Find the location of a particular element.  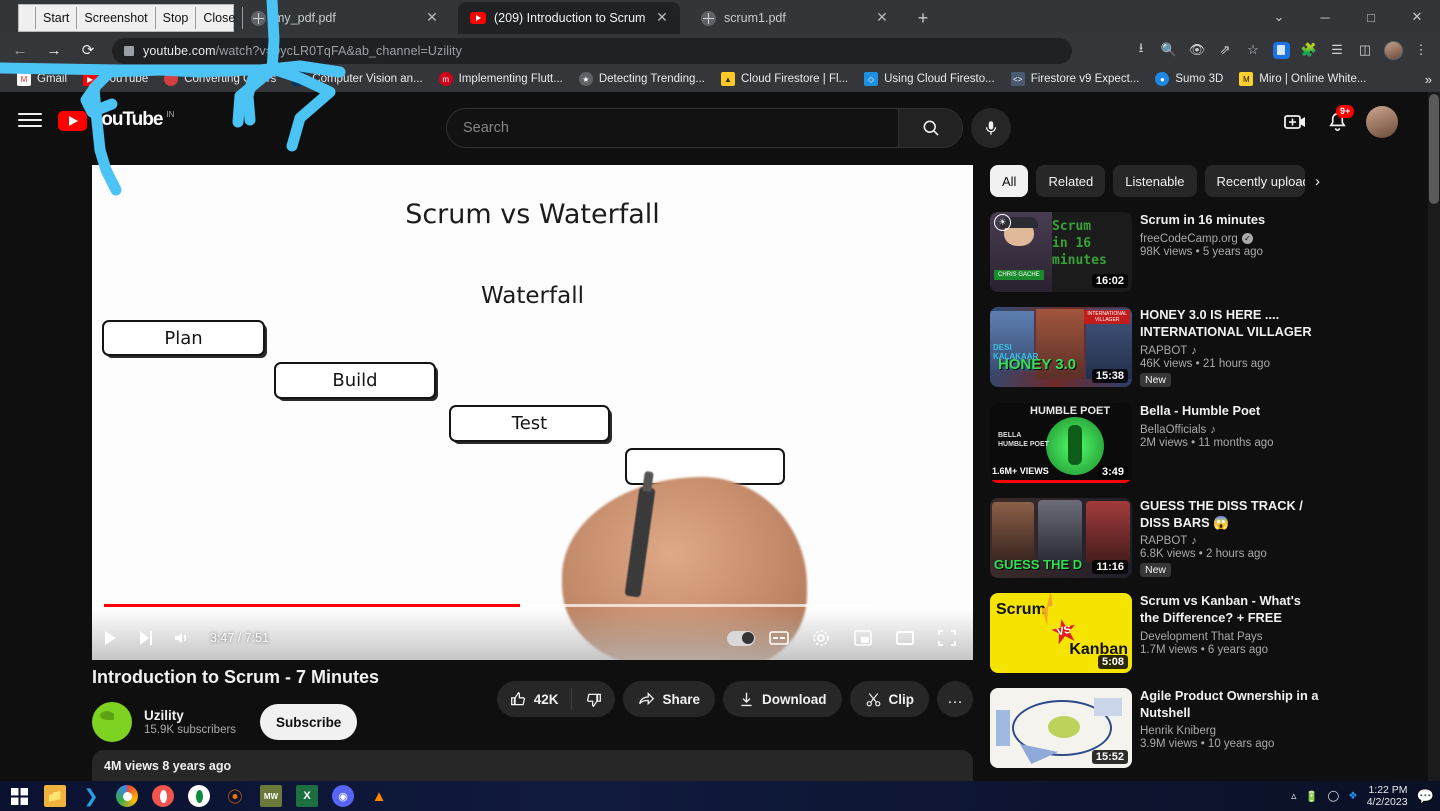

bookmark-youtube: ▶ YouTube is located at coordinates (115, 79).